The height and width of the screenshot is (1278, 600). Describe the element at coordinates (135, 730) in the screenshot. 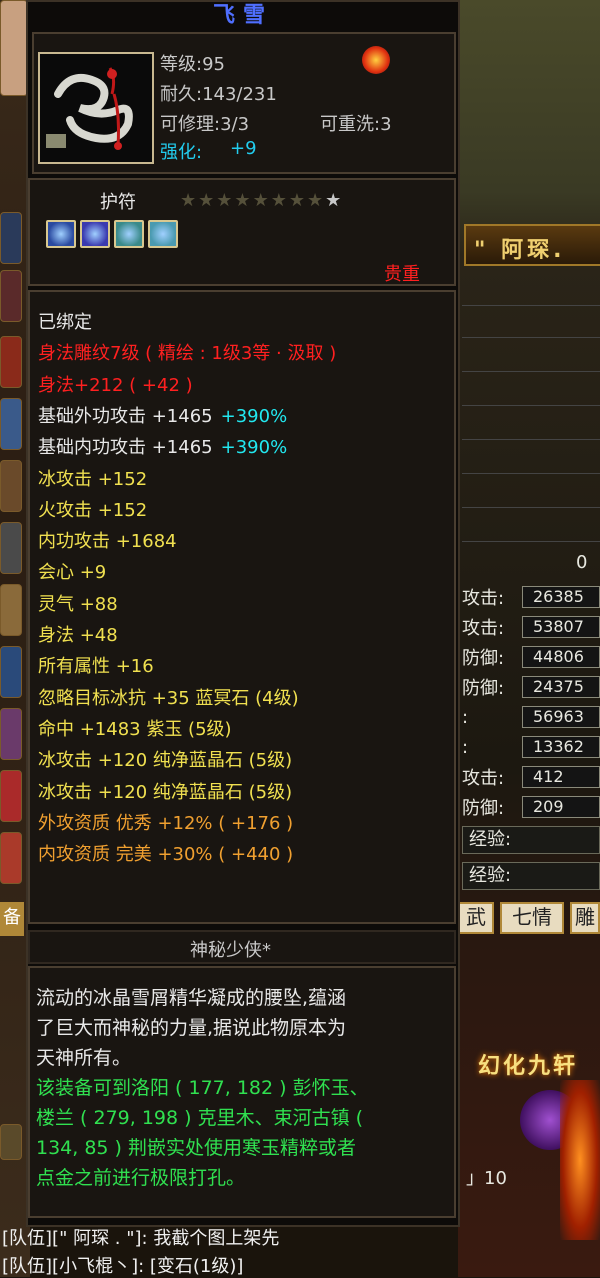

I see `attribute-line: 命中 +1483 紫玉 (5级)` at that location.